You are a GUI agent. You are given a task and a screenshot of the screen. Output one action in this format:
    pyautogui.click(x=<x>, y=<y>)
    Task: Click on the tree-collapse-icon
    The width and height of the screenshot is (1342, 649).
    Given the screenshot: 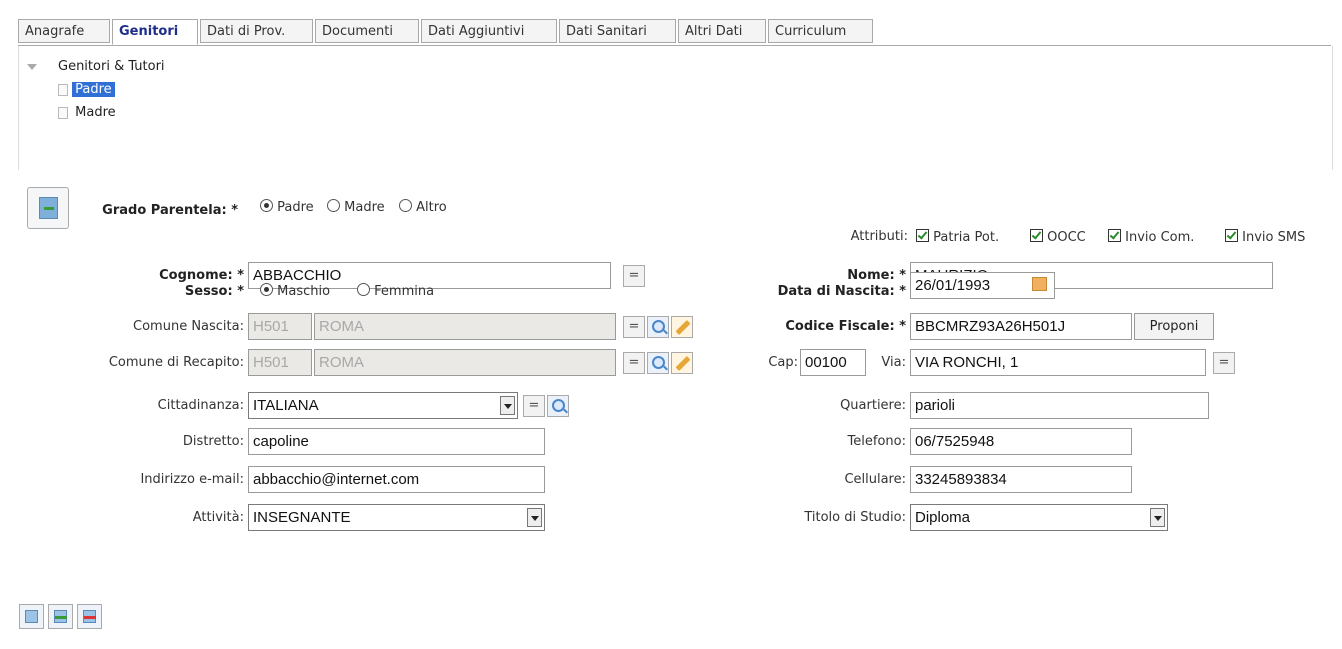 What is the action you would take?
    pyautogui.click(x=32, y=67)
    